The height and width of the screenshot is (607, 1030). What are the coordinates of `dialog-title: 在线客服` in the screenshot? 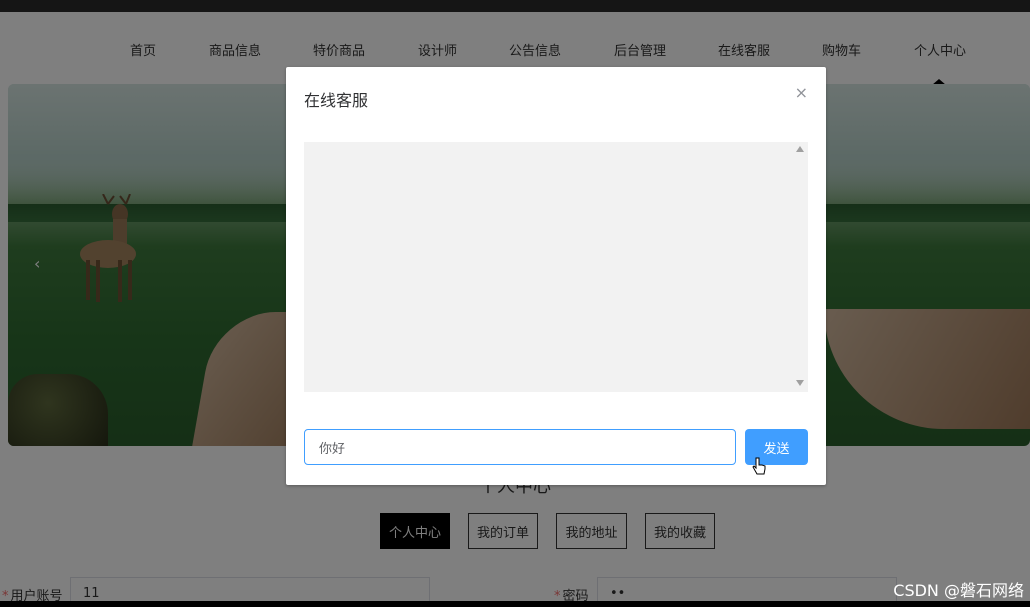 It's located at (336, 100).